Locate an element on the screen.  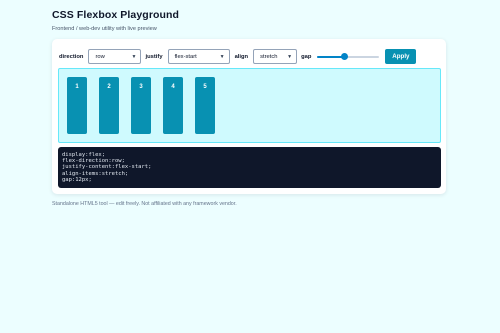
direction-select-value: row is located at coordinates (100, 56).